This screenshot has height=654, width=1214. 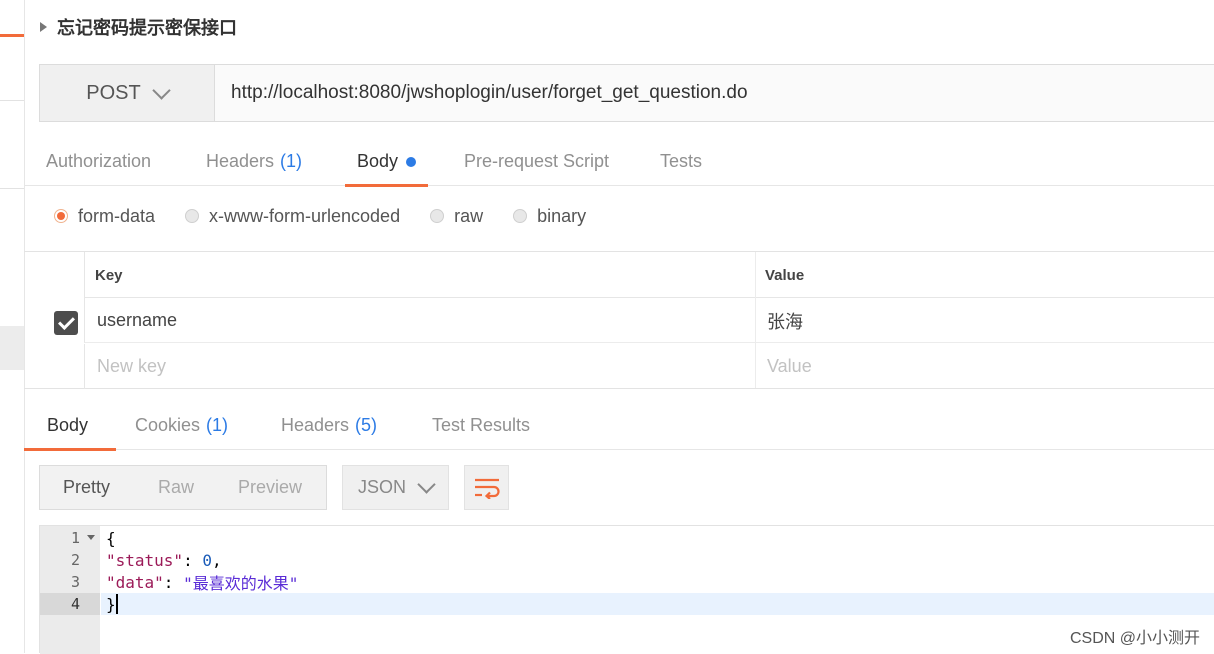 What do you see at coordinates (99, 487) in the screenshot?
I see `view-pretty-button: Pretty` at bounding box center [99, 487].